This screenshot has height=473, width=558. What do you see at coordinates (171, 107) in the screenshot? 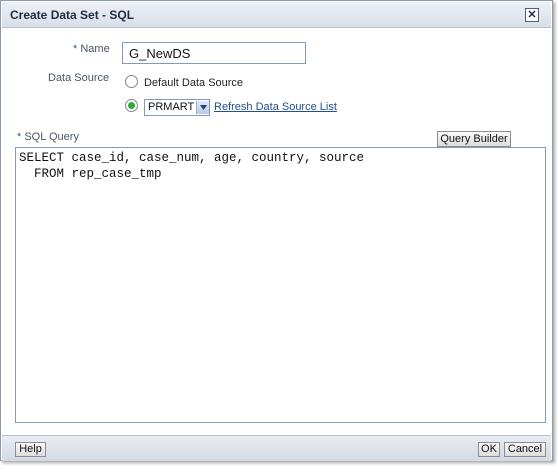
I see `data-source-select-value: PRMART` at bounding box center [171, 107].